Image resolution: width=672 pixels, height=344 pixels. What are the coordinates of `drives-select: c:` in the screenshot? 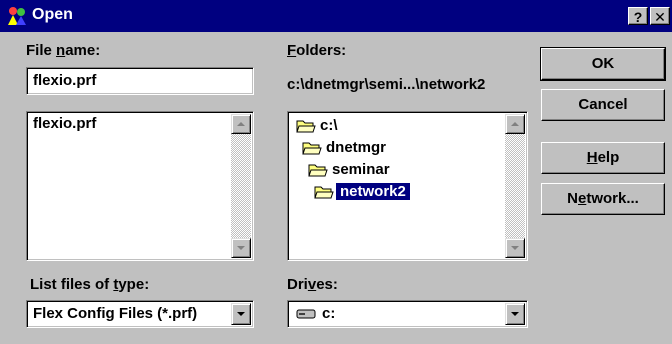 It's located at (407, 314).